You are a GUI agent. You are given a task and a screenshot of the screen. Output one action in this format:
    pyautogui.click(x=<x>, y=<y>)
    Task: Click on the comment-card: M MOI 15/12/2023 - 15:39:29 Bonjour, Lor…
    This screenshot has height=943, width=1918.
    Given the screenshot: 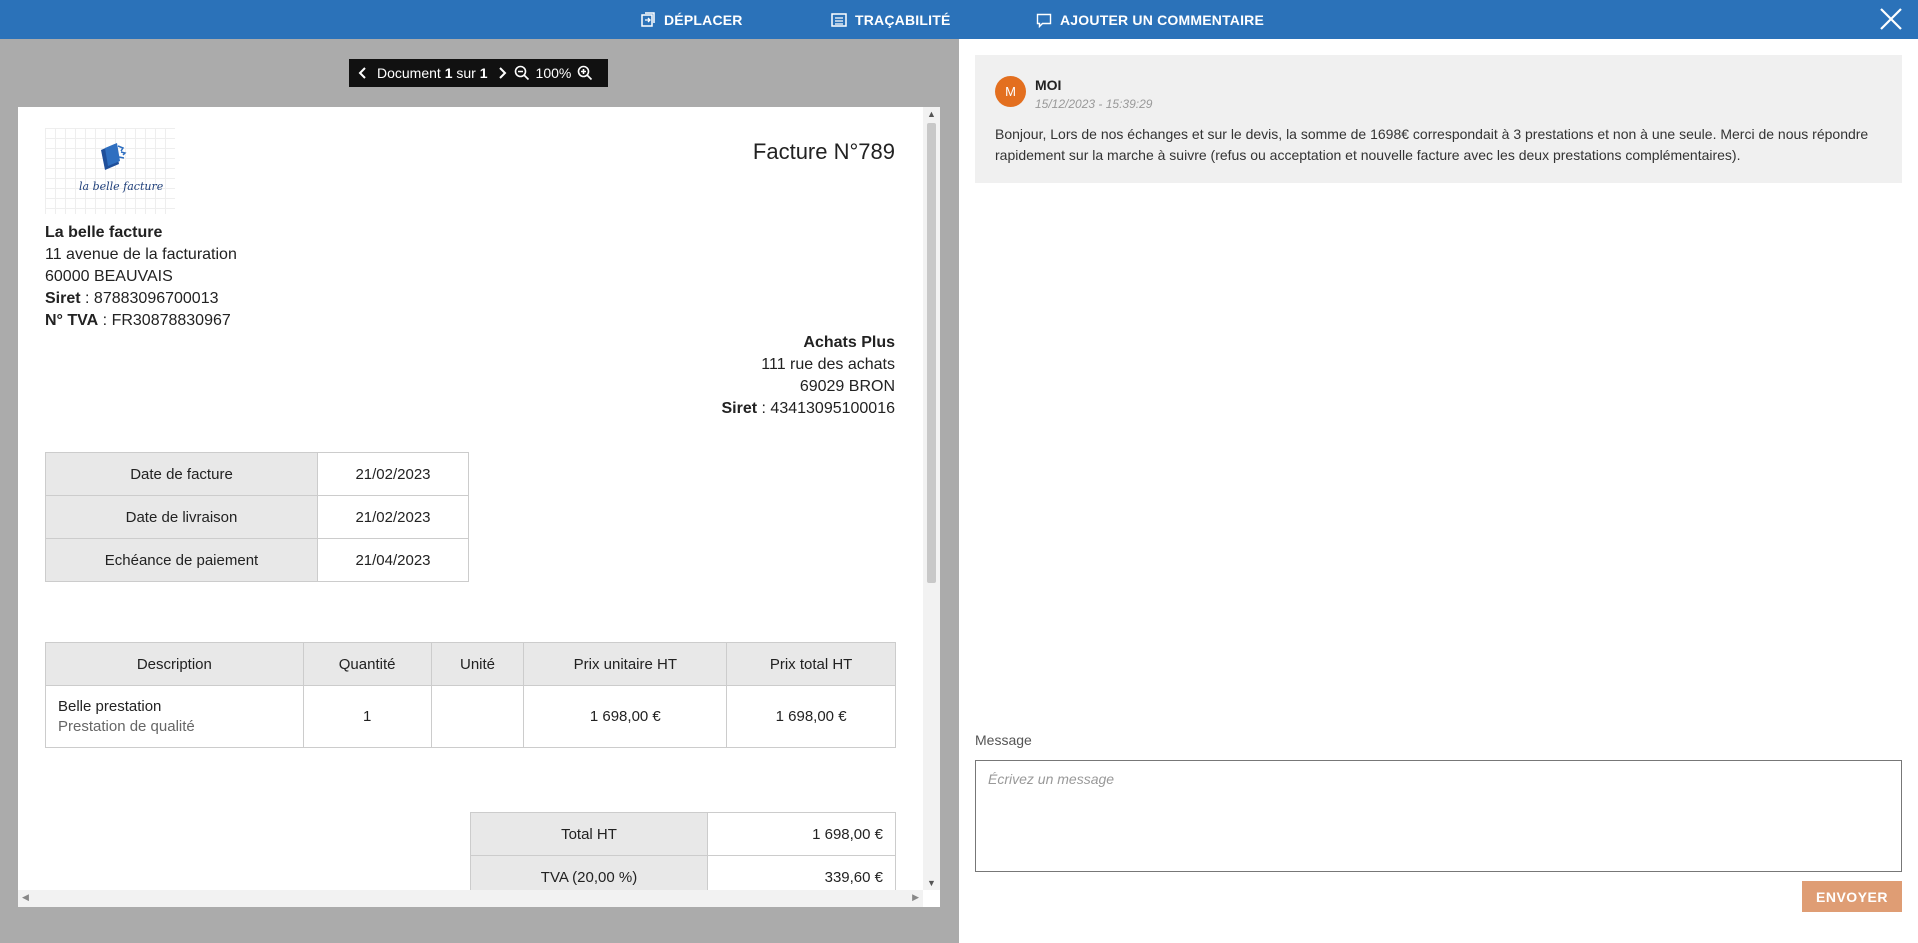 What is the action you would take?
    pyautogui.click(x=1438, y=119)
    